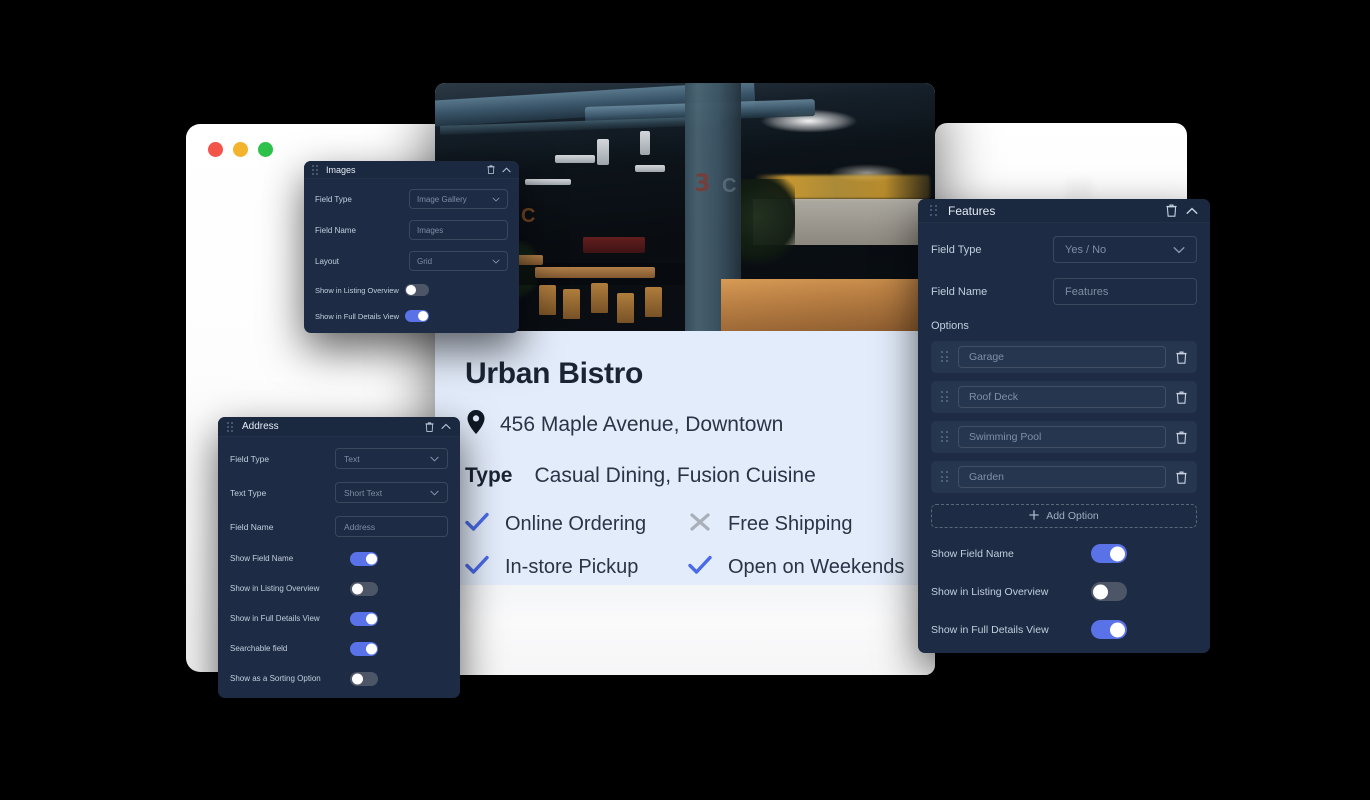  Describe the element at coordinates (1087, 291) in the screenshot. I see `field-value: Features` at that location.